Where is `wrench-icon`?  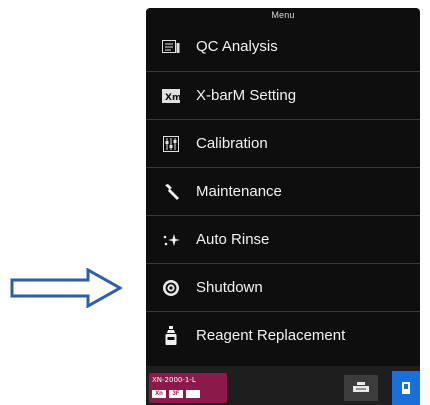
wrench-icon is located at coordinates (171, 192).